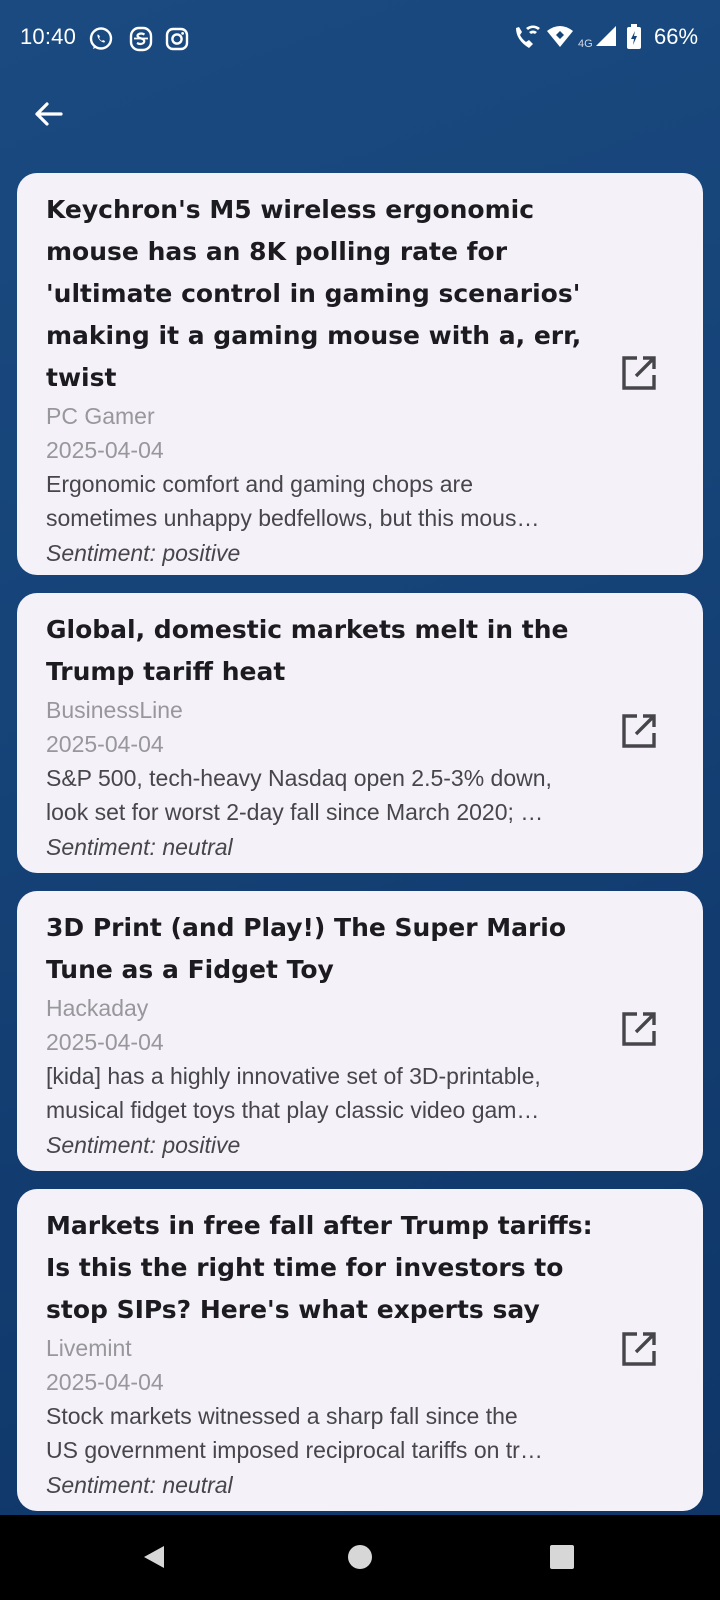 This screenshot has height=1600, width=720. I want to click on home-circle-icon, so click(360, 1559).